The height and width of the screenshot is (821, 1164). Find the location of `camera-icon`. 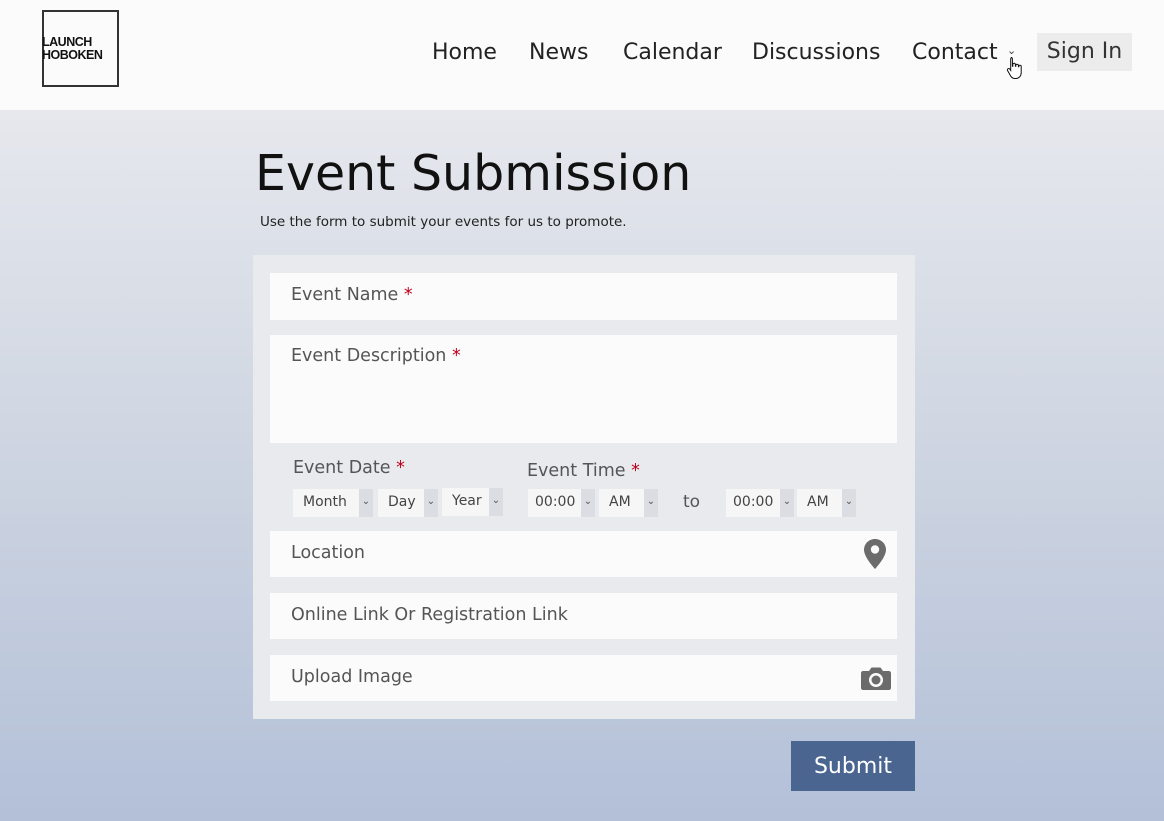

camera-icon is located at coordinates (876, 678).